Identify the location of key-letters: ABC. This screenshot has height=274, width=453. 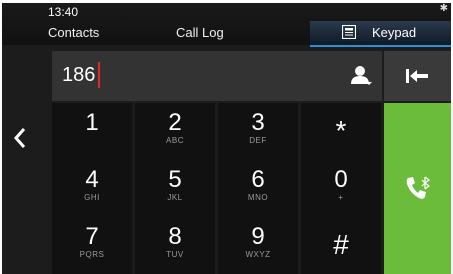
(175, 140).